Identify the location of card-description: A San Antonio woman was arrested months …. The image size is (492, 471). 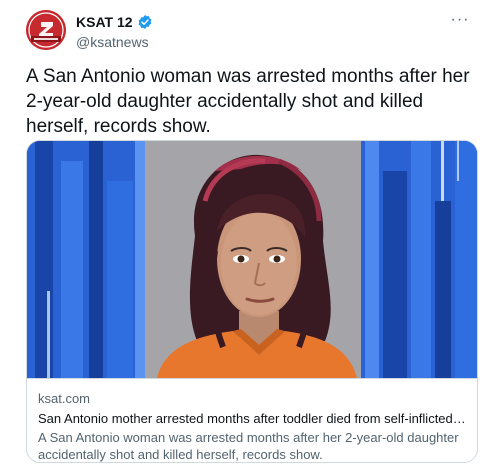
(248, 446).